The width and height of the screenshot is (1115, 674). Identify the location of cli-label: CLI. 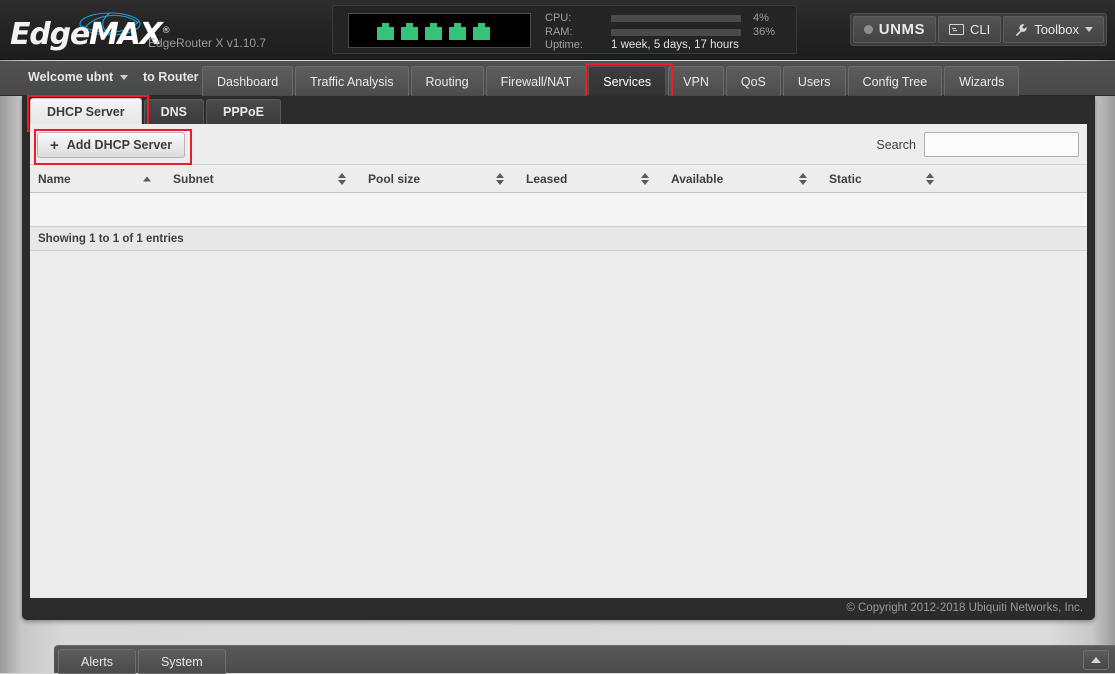
(980, 29).